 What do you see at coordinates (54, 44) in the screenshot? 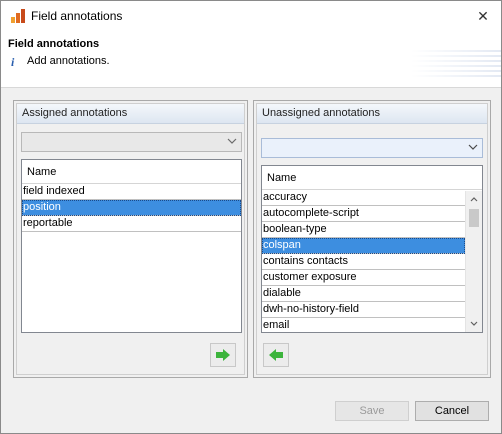
I see `header-title: Field annotations` at bounding box center [54, 44].